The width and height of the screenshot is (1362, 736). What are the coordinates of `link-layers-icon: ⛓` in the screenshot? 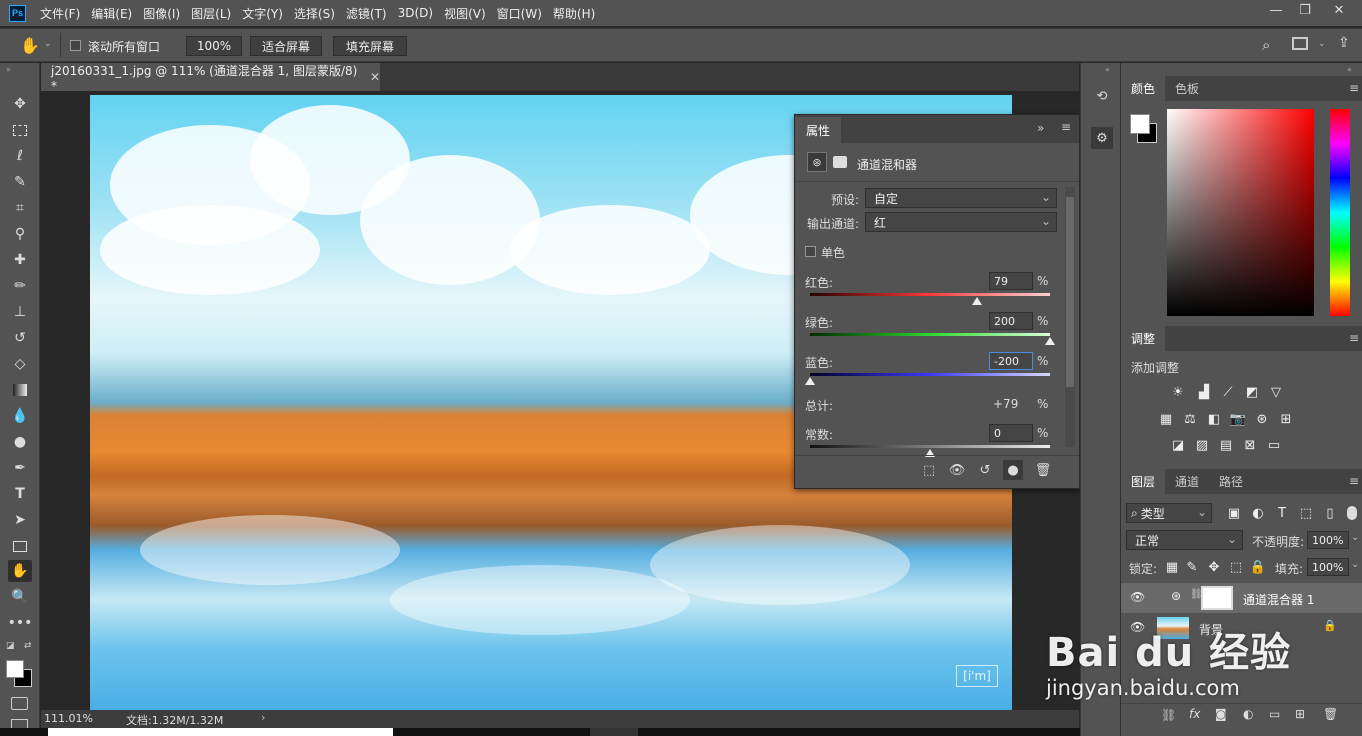 It's located at (1168, 715).